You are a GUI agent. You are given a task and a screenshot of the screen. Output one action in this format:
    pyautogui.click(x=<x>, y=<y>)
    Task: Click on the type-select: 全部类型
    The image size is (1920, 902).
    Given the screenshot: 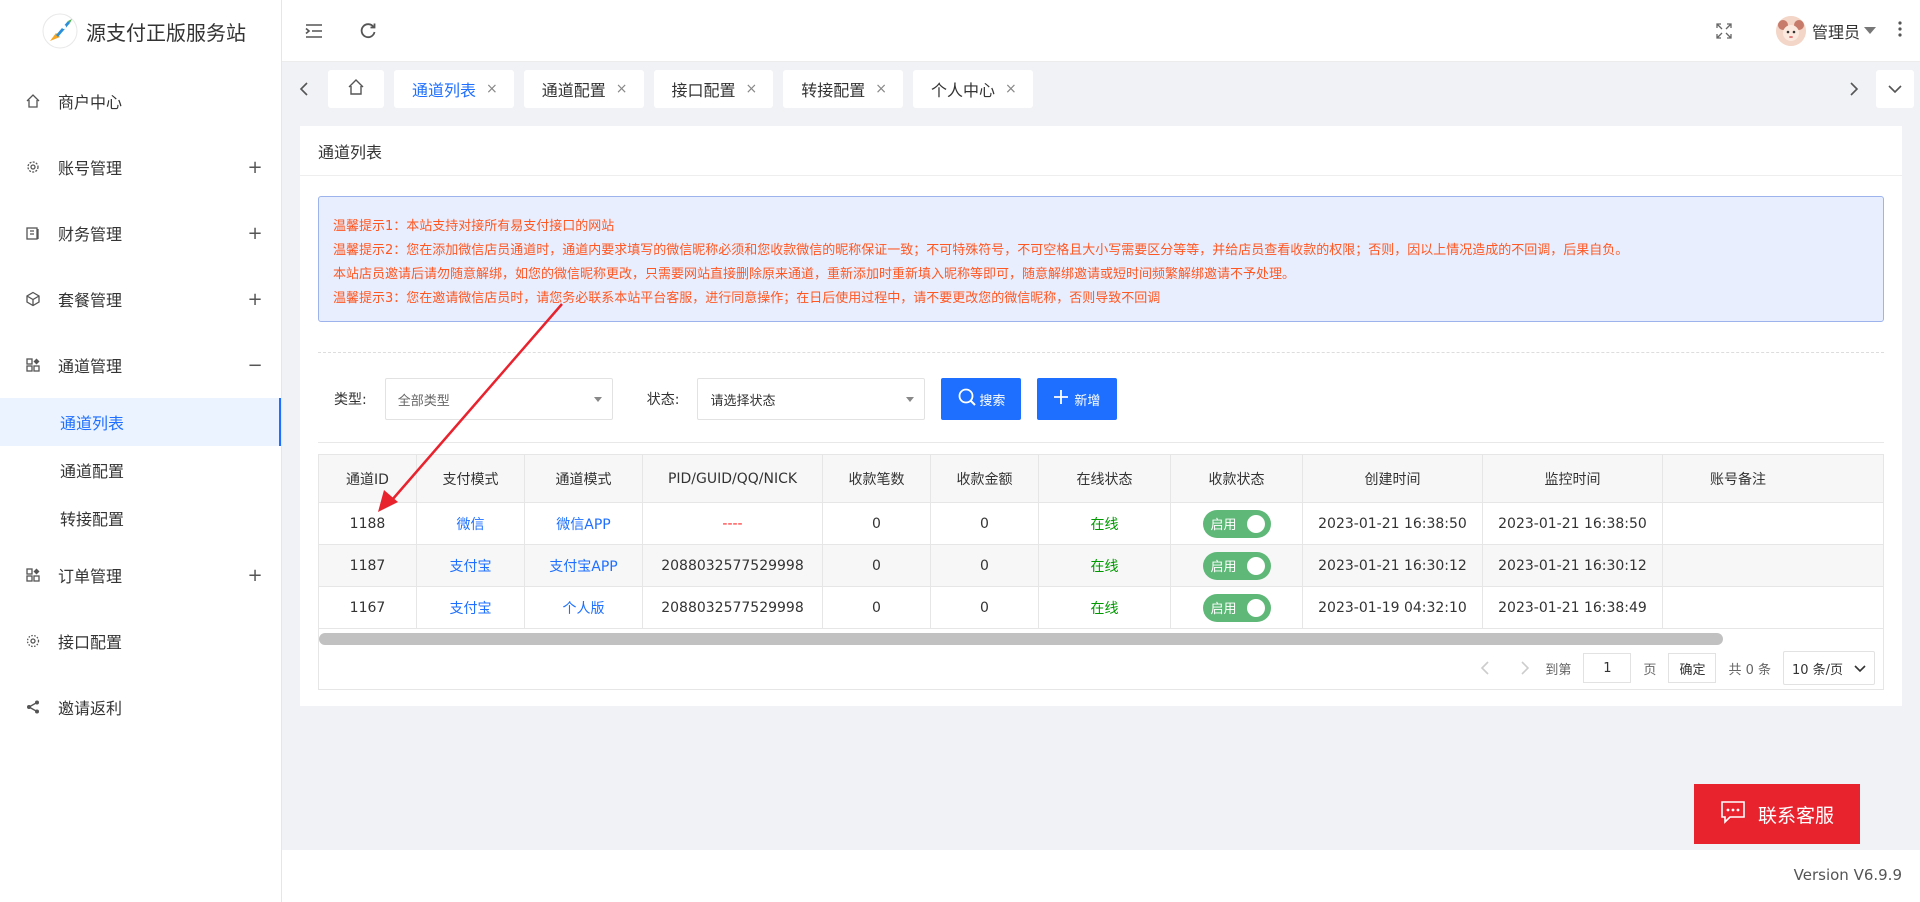 What is the action you would take?
    pyautogui.click(x=498, y=399)
    